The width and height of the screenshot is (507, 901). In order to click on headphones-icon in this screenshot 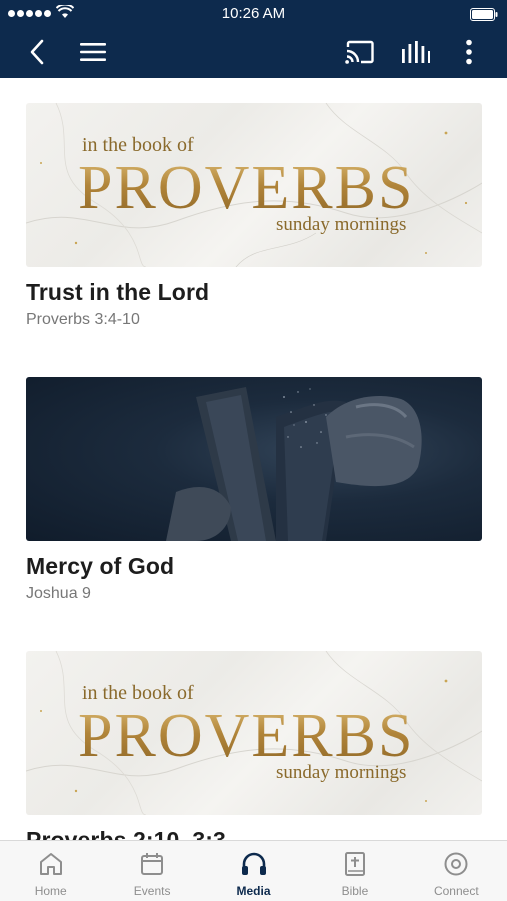, I will do `click(254, 864)`.